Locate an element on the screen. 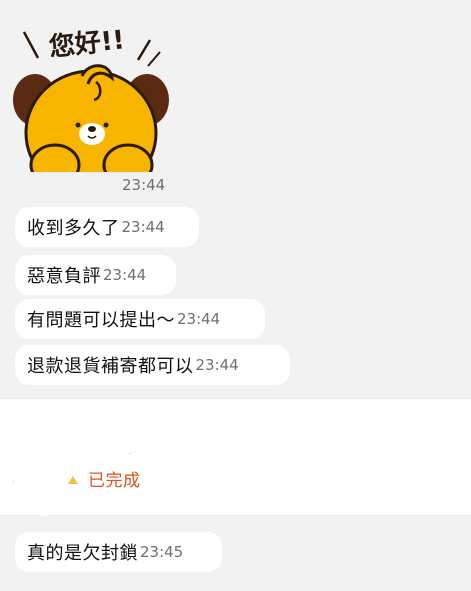 This screenshot has height=591, width=471. message-text: 收到多久了 is located at coordinates (73, 228).